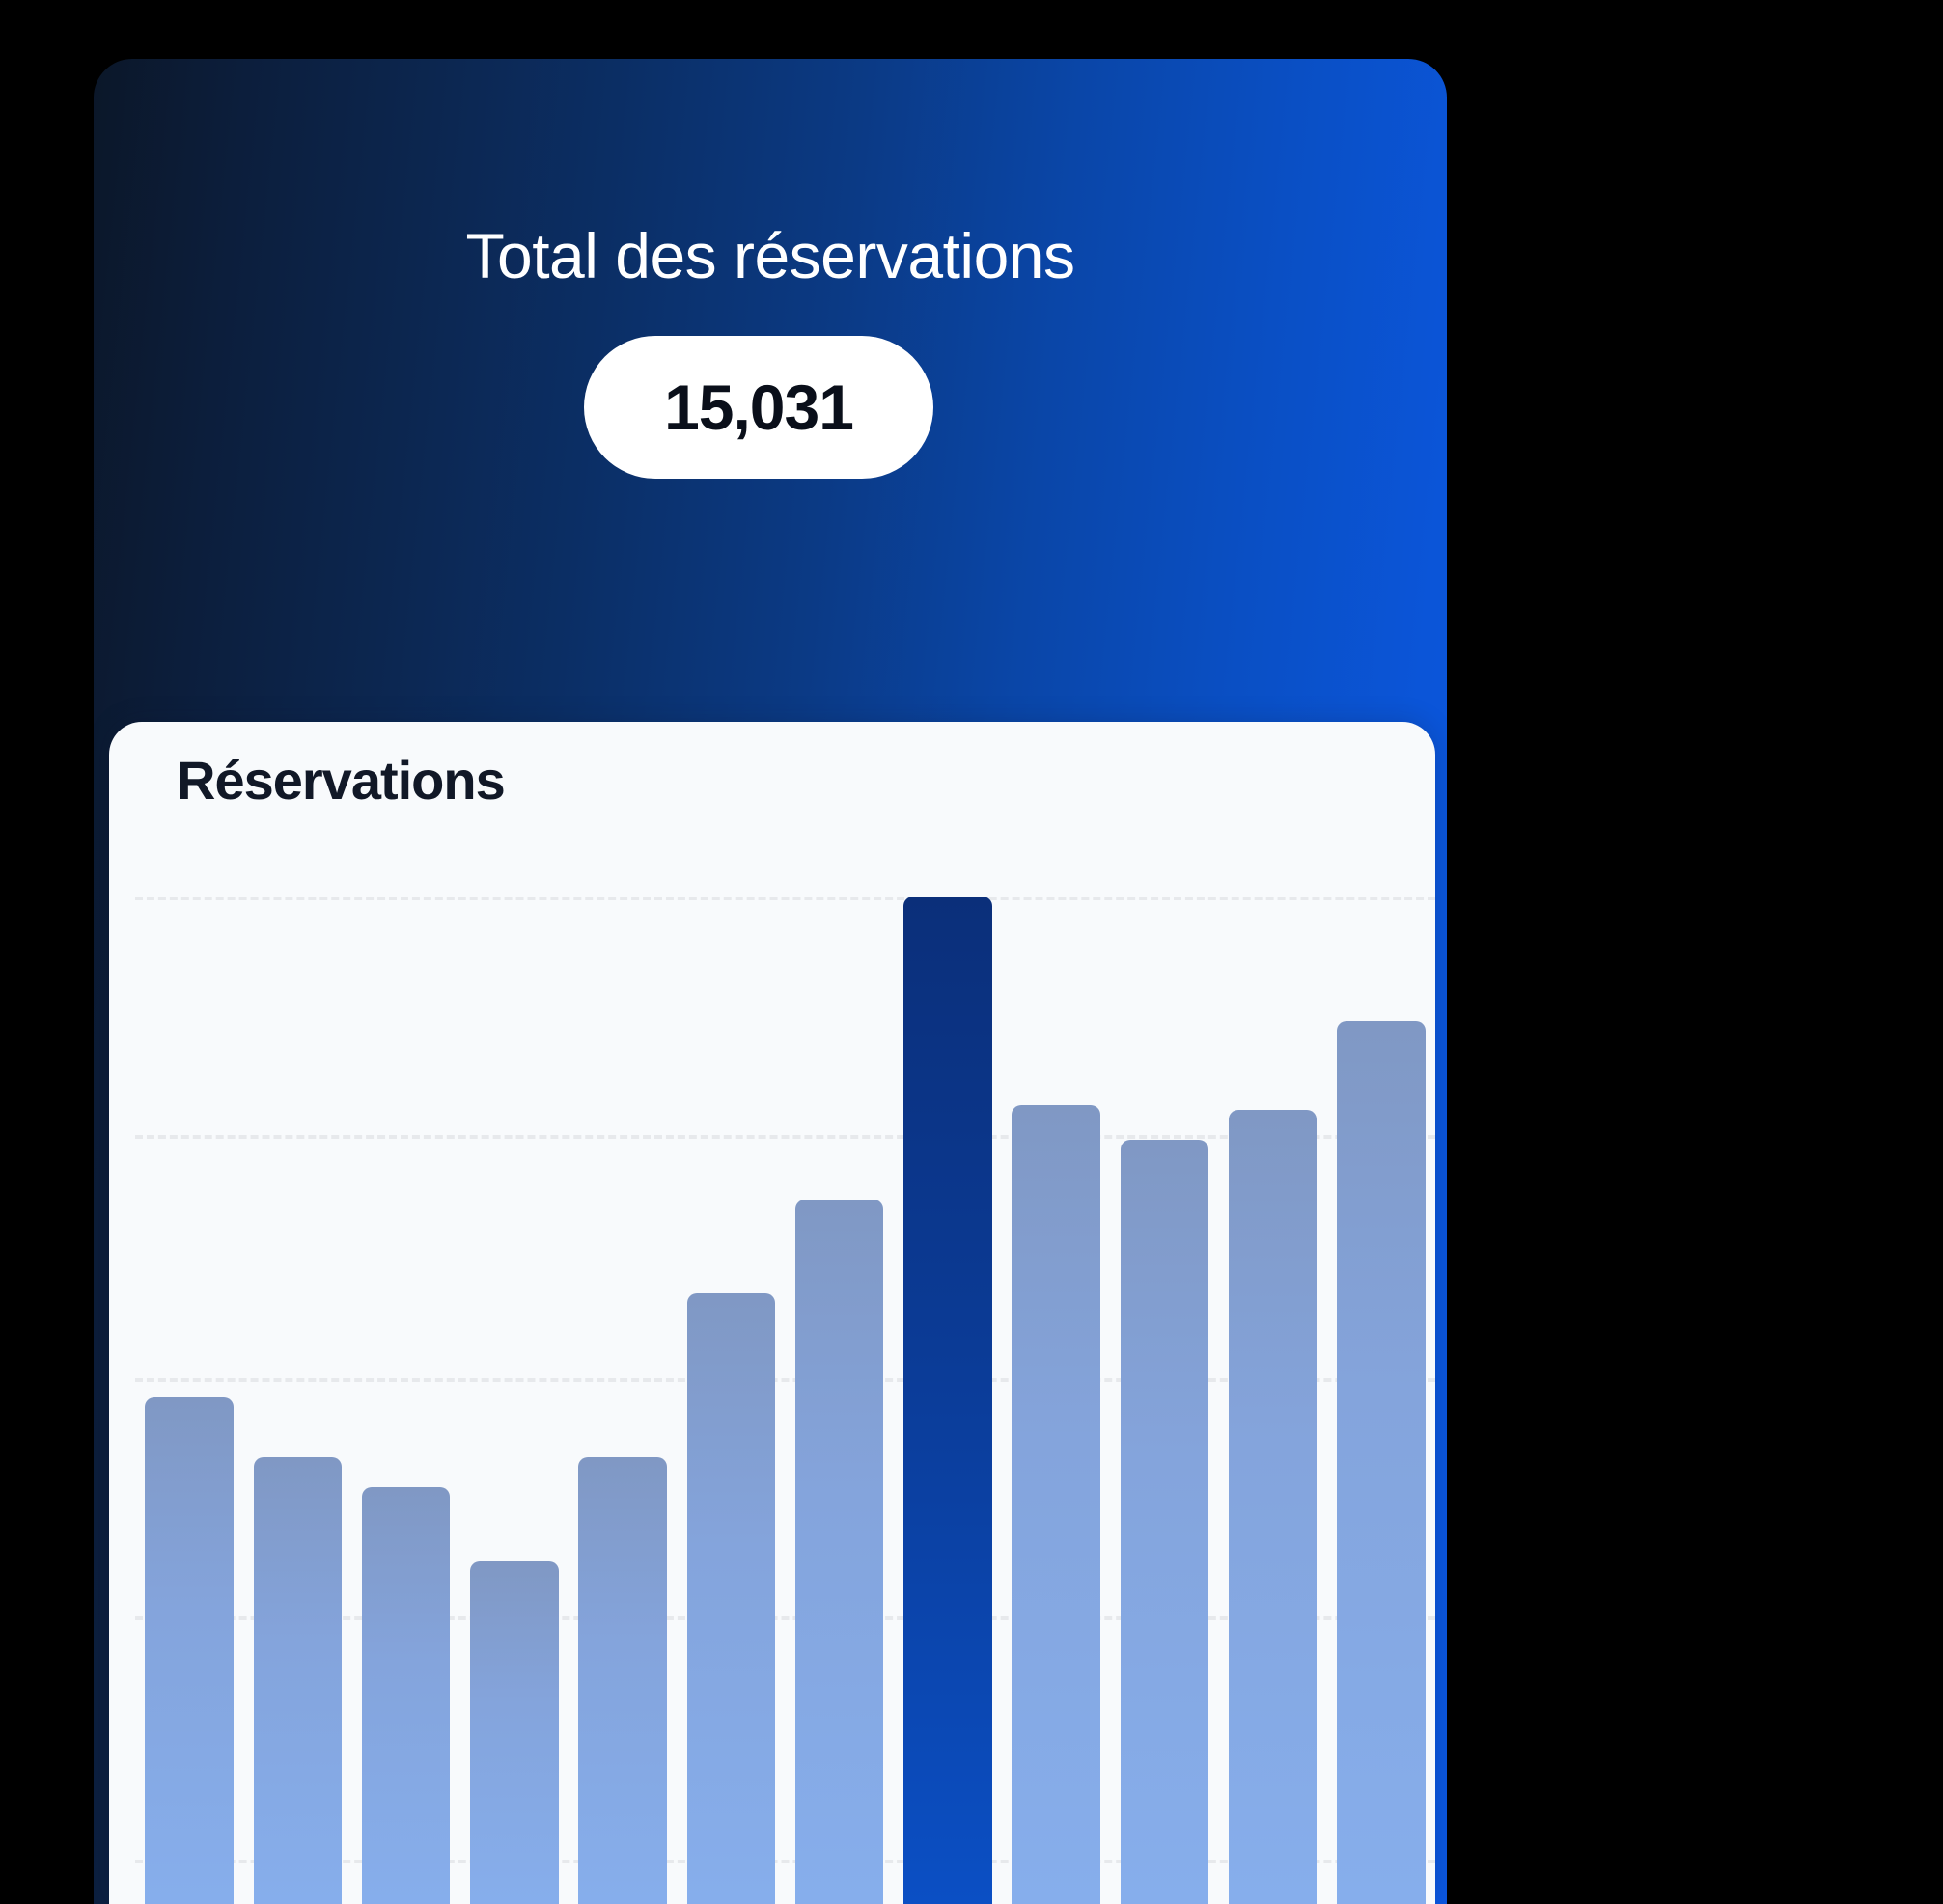 The height and width of the screenshot is (1904, 1943). Describe the element at coordinates (947, 1400) in the screenshot. I see `chart-bar-highlighted` at that location.